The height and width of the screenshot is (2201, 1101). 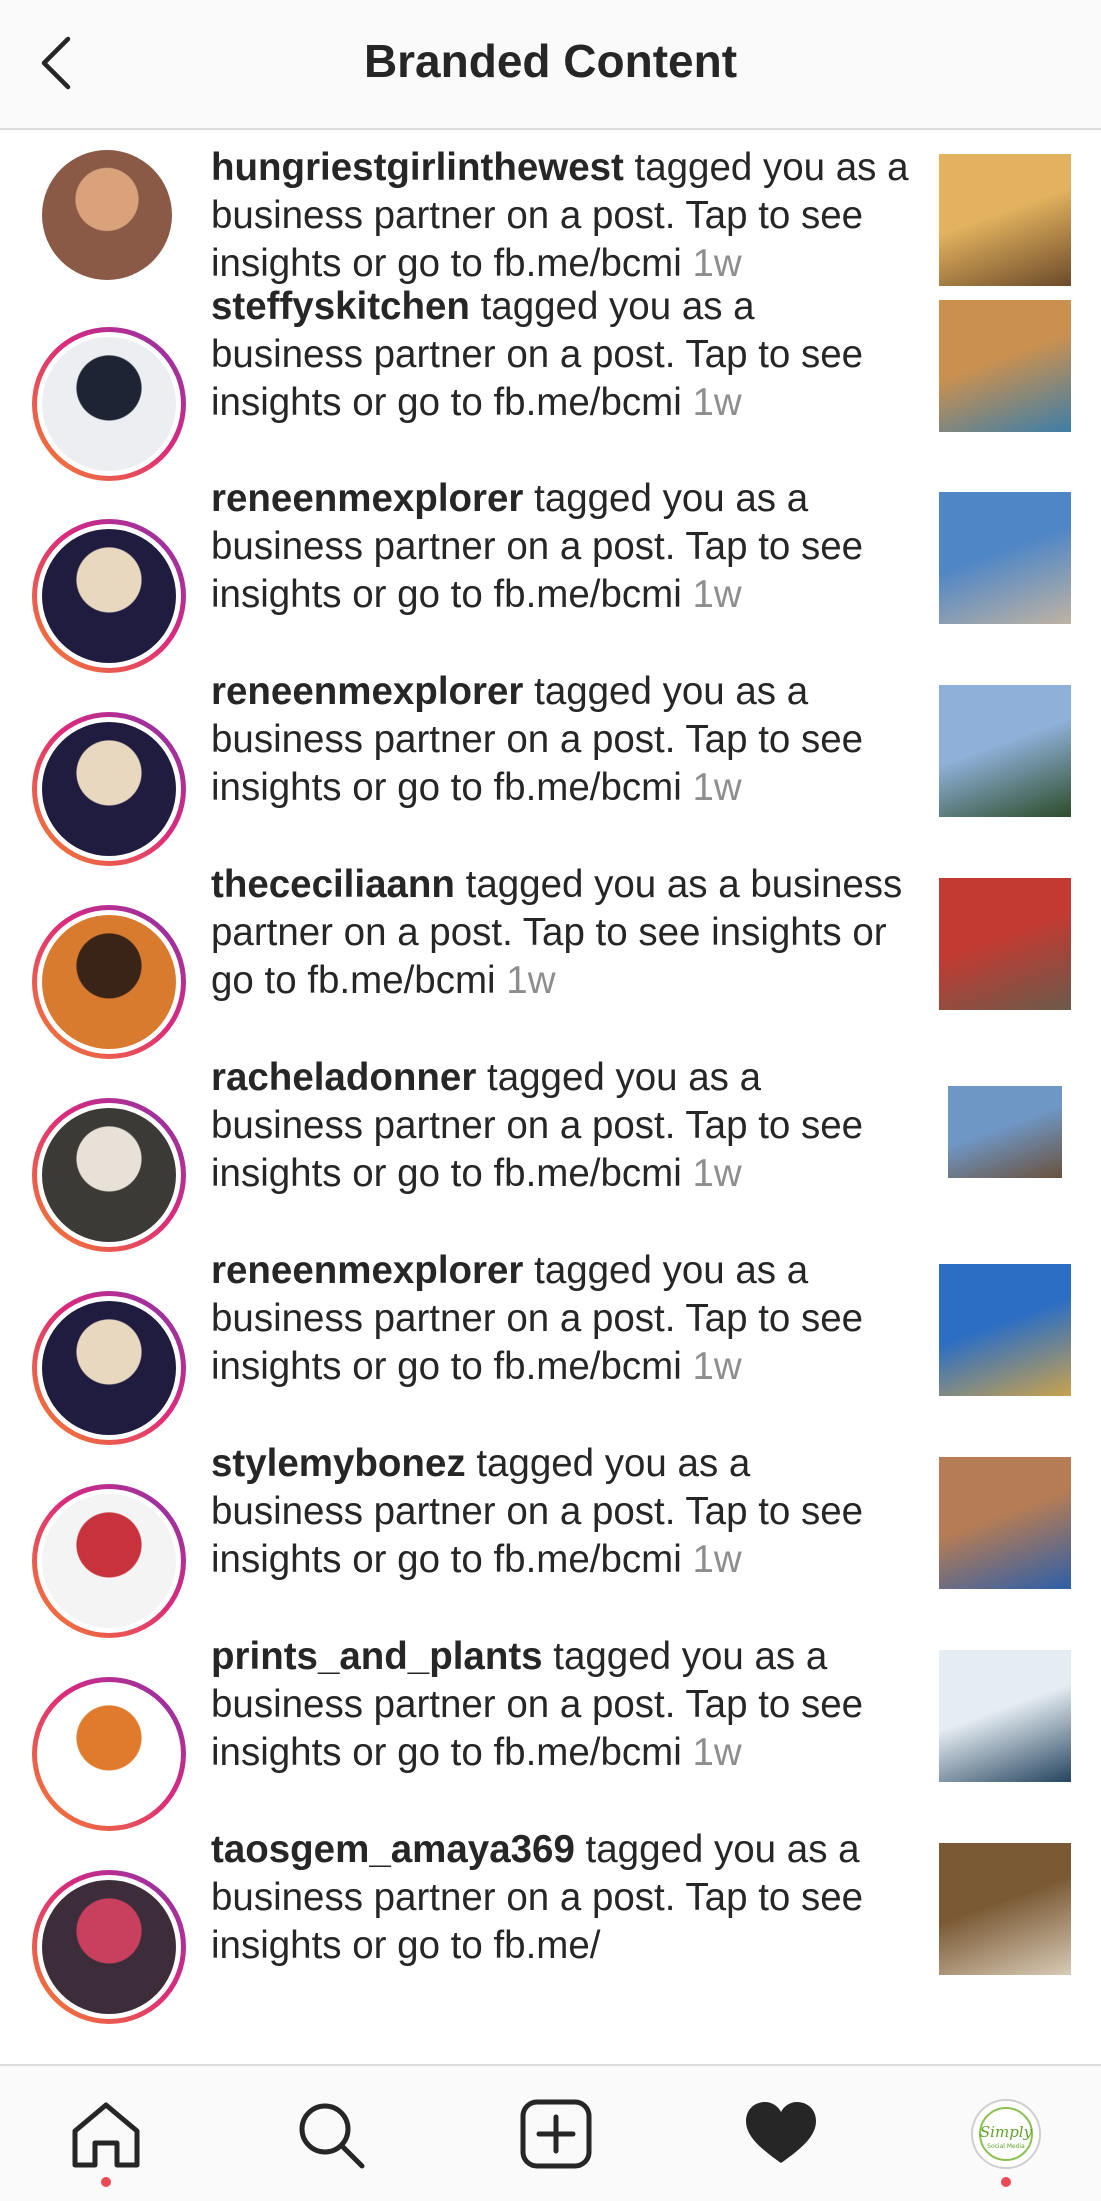 What do you see at coordinates (340, 306) in the screenshot?
I see `notification-username: steffyskitchen` at bounding box center [340, 306].